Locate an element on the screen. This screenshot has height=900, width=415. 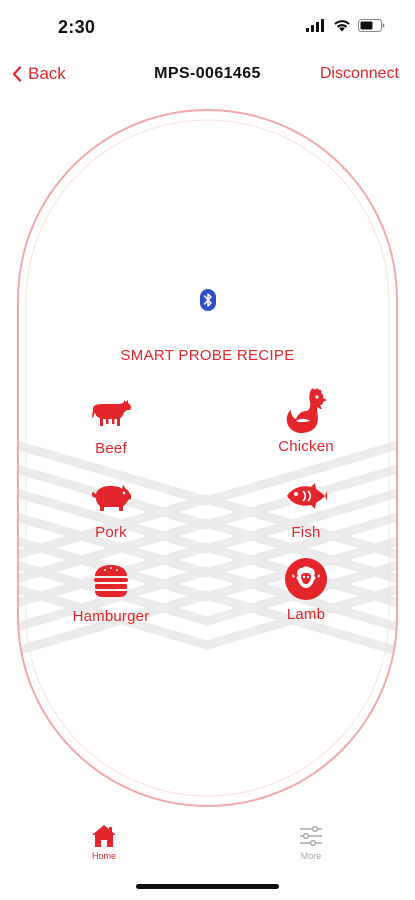
pig-icon is located at coordinates (111, 497).